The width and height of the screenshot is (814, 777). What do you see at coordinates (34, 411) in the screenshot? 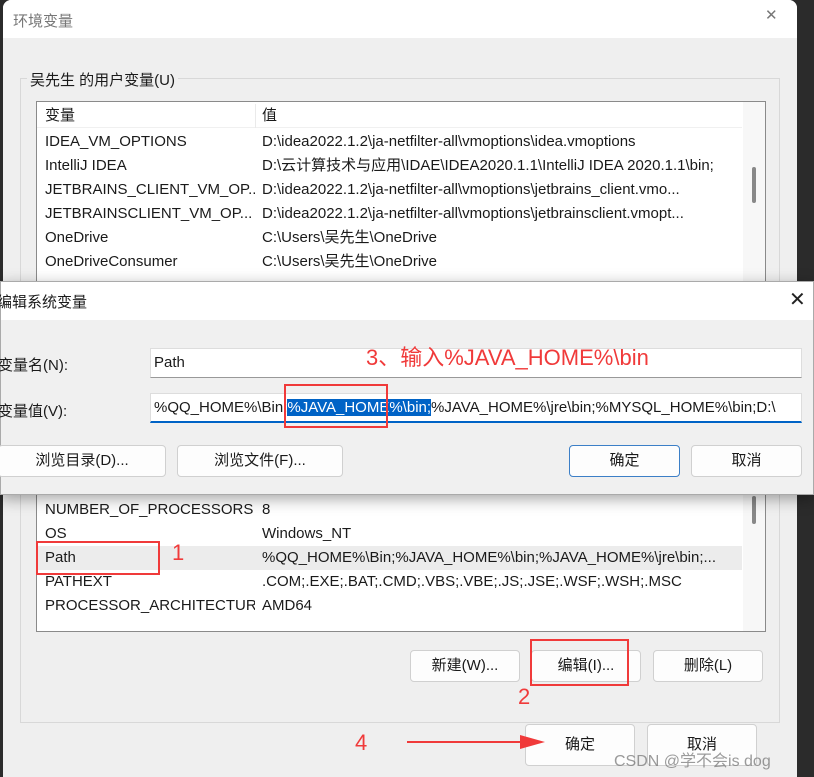
I see `variable-value-label: 变量值(V):` at bounding box center [34, 411].